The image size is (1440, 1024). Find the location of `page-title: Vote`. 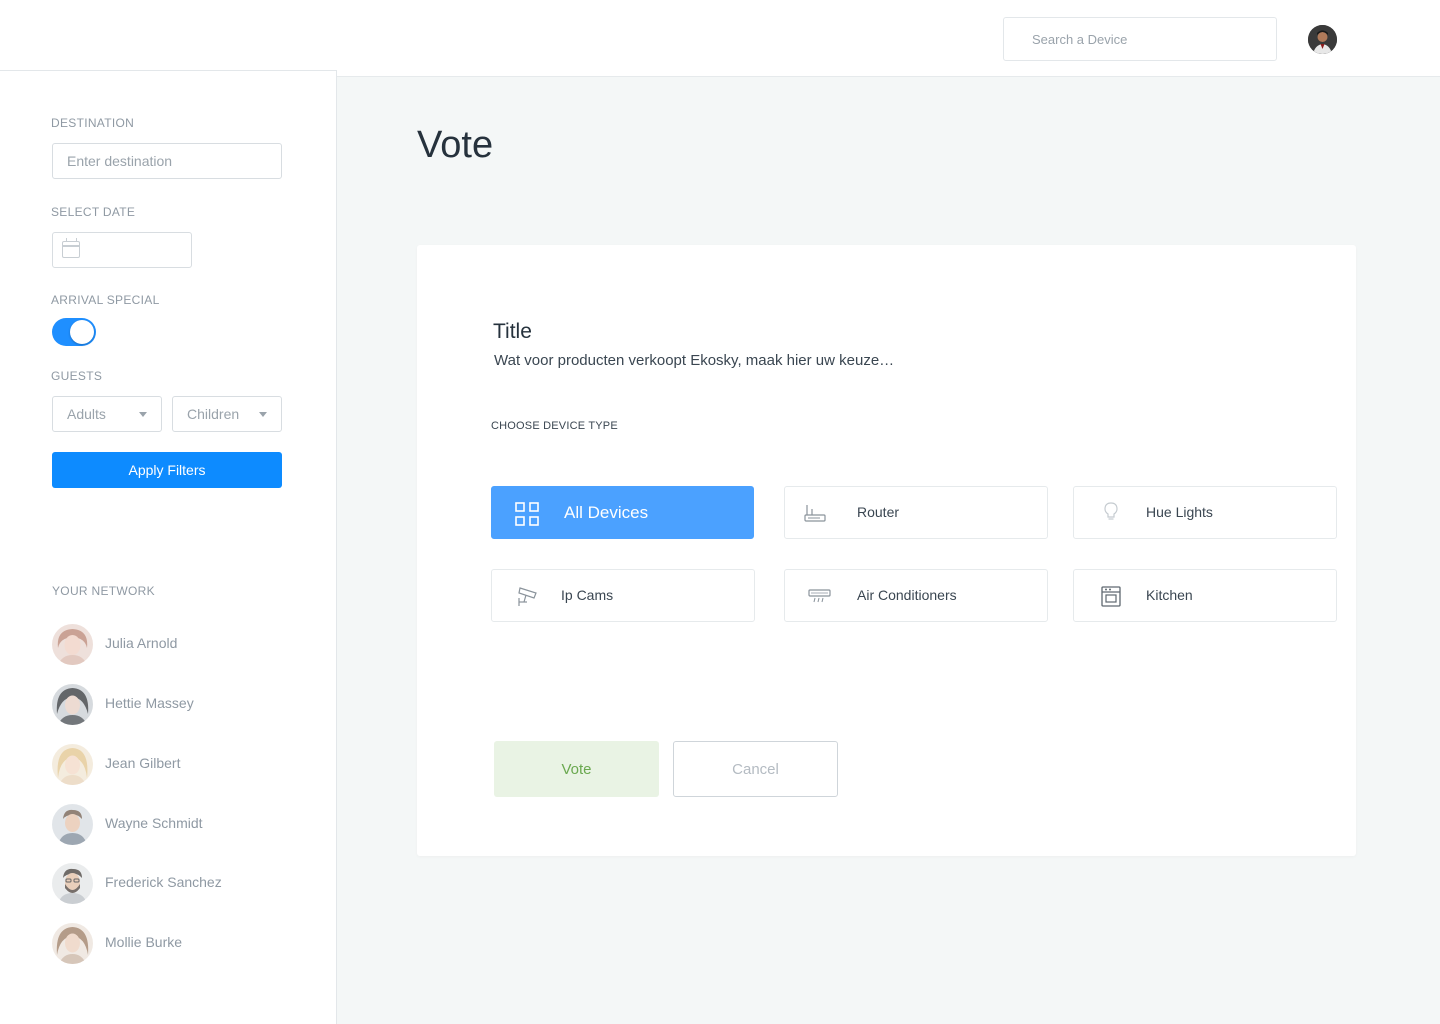

page-title: Vote is located at coordinates (455, 145).